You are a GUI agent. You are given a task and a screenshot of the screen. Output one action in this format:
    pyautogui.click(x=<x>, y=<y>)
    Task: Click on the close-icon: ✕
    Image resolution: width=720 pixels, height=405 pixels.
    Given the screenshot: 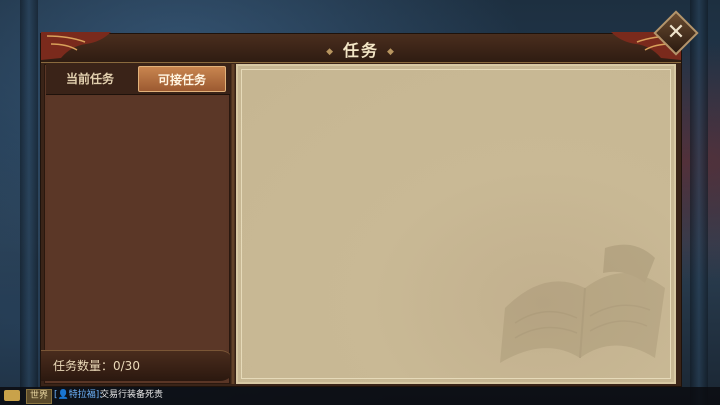 What is the action you would take?
    pyautogui.click(x=676, y=33)
    